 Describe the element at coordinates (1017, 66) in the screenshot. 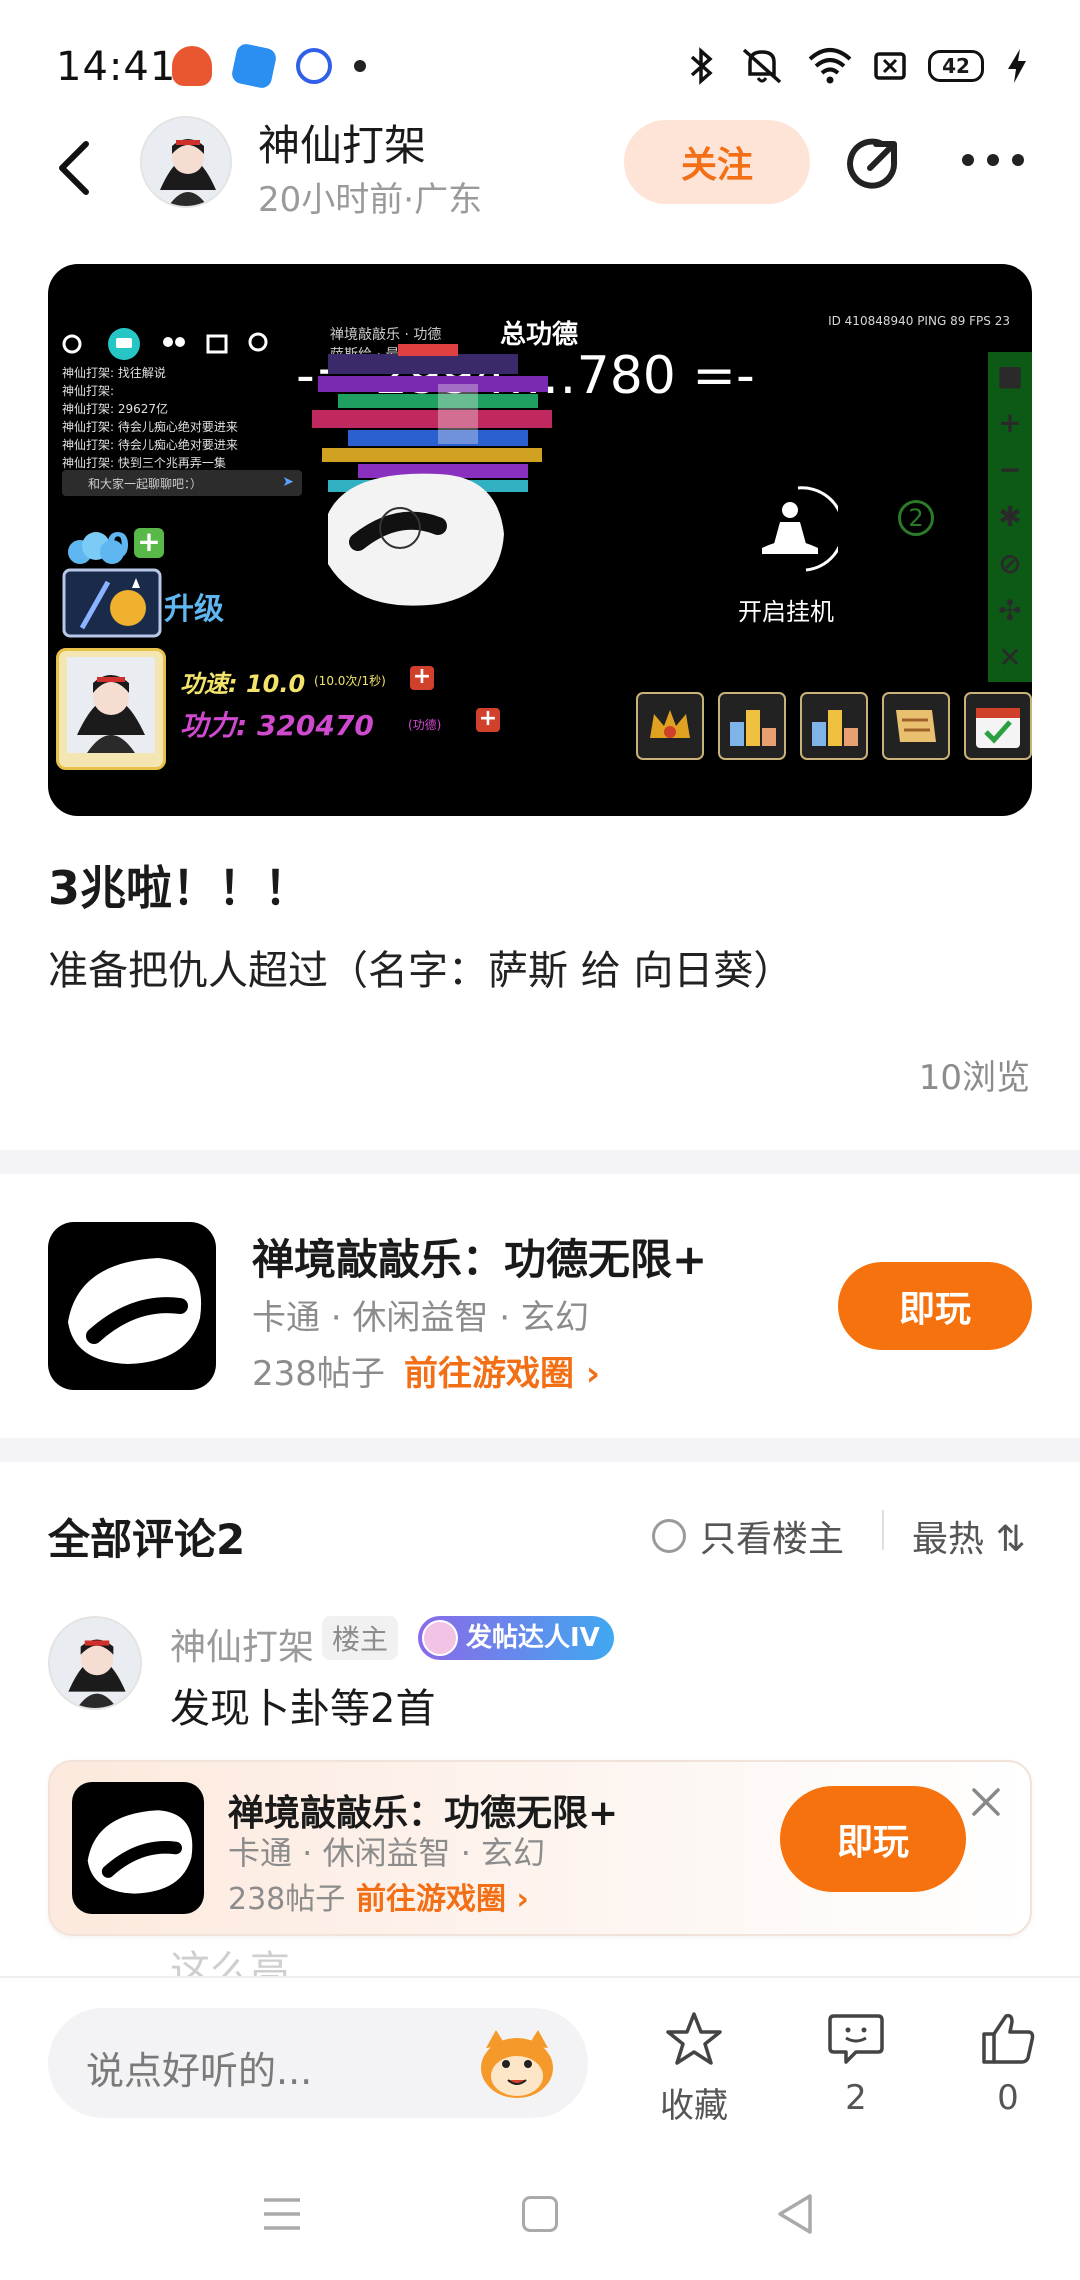

I see `charging-icon` at that location.